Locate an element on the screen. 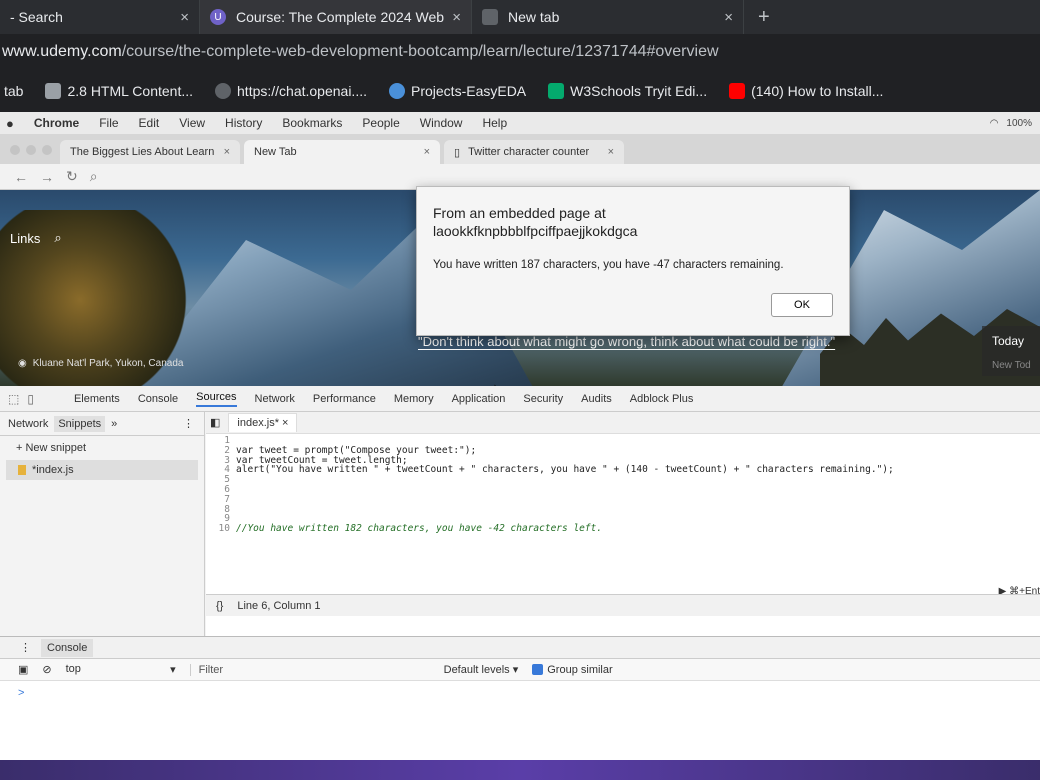 This screenshot has height=780, width=1040. nav-tab-network: Network is located at coordinates (28, 424).